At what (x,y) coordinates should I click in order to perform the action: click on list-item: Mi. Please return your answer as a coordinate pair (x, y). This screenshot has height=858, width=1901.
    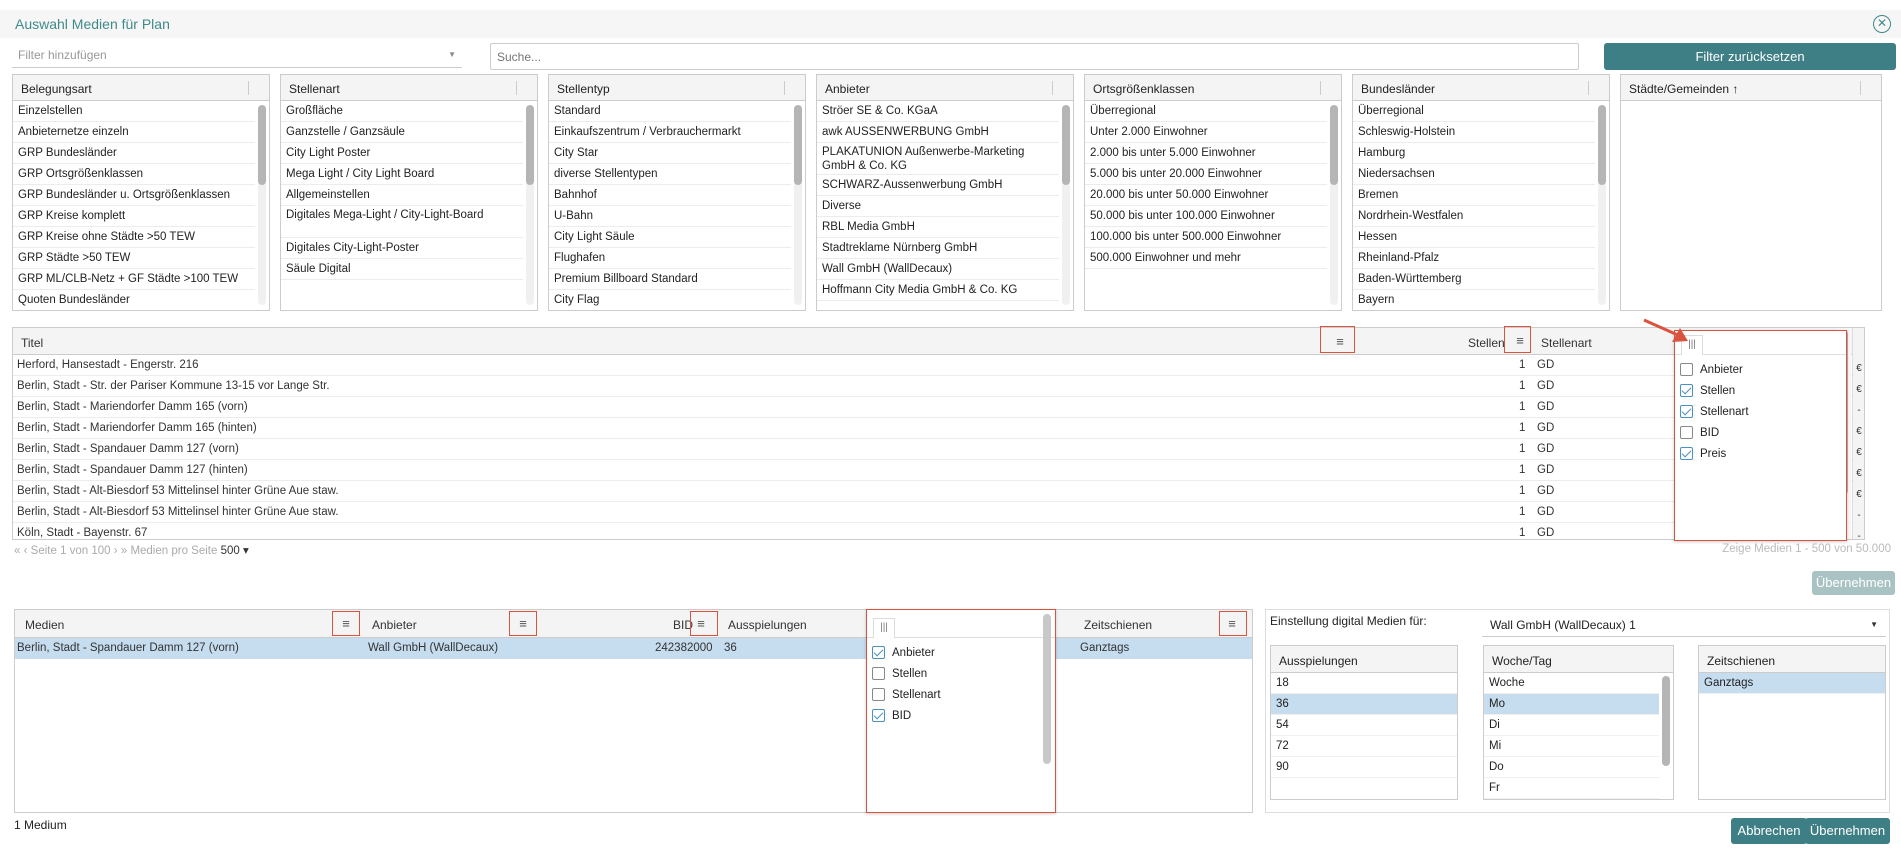
    Looking at the image, I should click on (1571, 746).